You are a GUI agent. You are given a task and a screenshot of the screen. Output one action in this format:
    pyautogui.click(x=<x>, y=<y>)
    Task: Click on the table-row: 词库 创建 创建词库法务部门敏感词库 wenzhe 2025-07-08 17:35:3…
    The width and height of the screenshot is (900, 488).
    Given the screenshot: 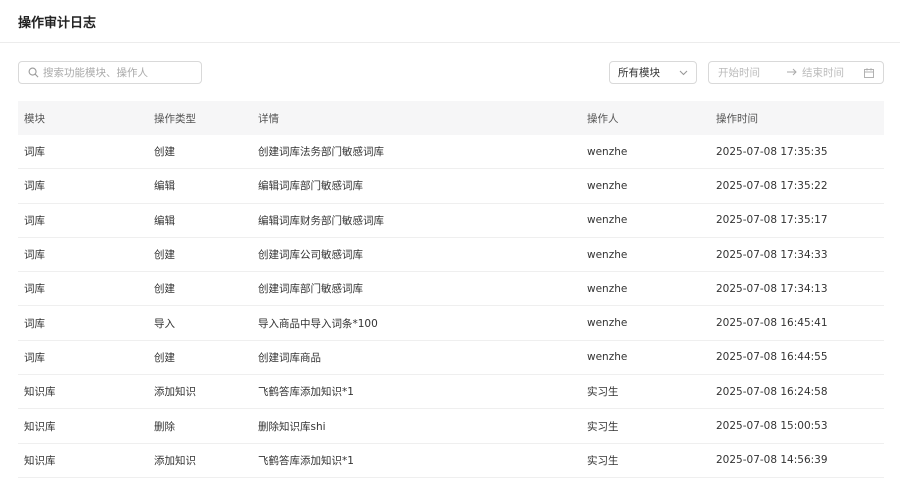 What is the action you would take?
    pyautogui.click(x=451, y=152)
    